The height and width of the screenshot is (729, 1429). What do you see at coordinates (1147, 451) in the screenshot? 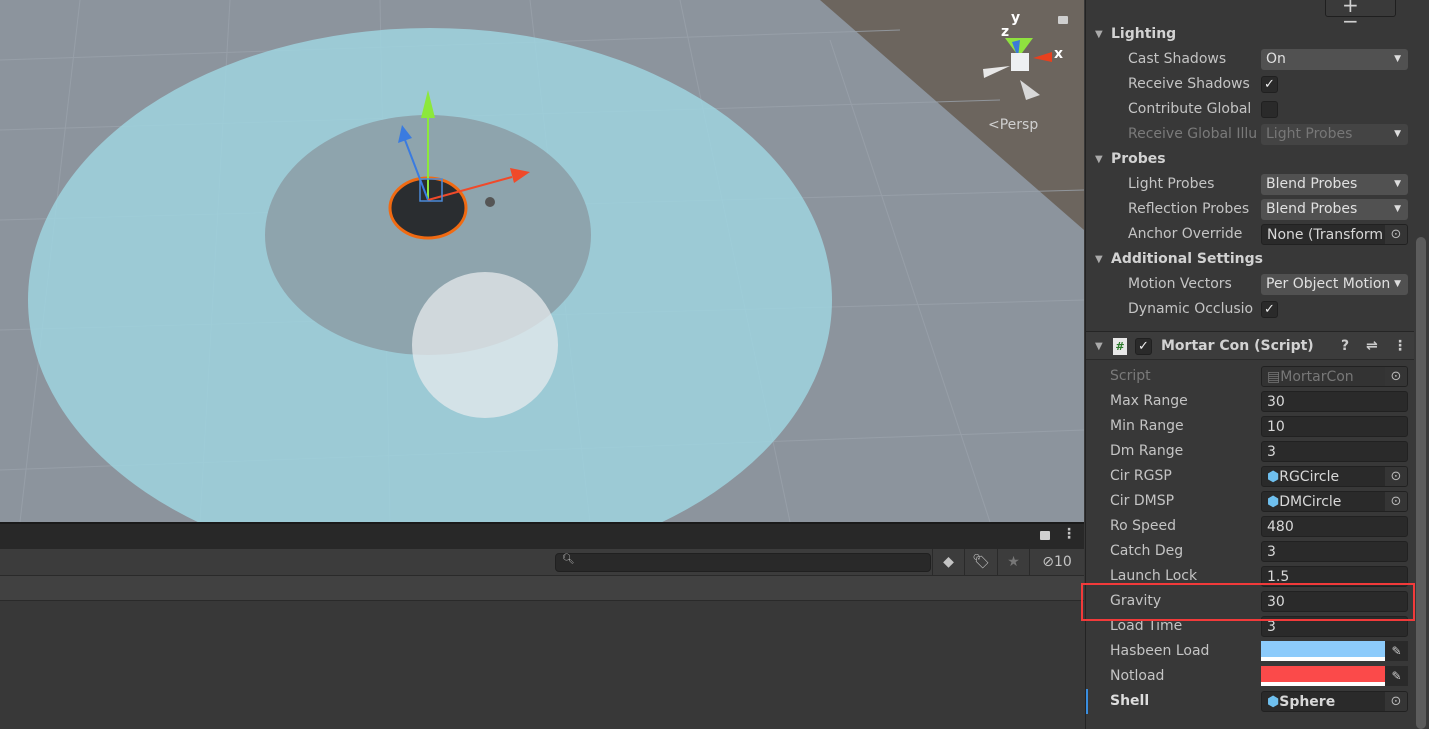
I see `field-label: Dm Range` at bounding box center [1147, 451].